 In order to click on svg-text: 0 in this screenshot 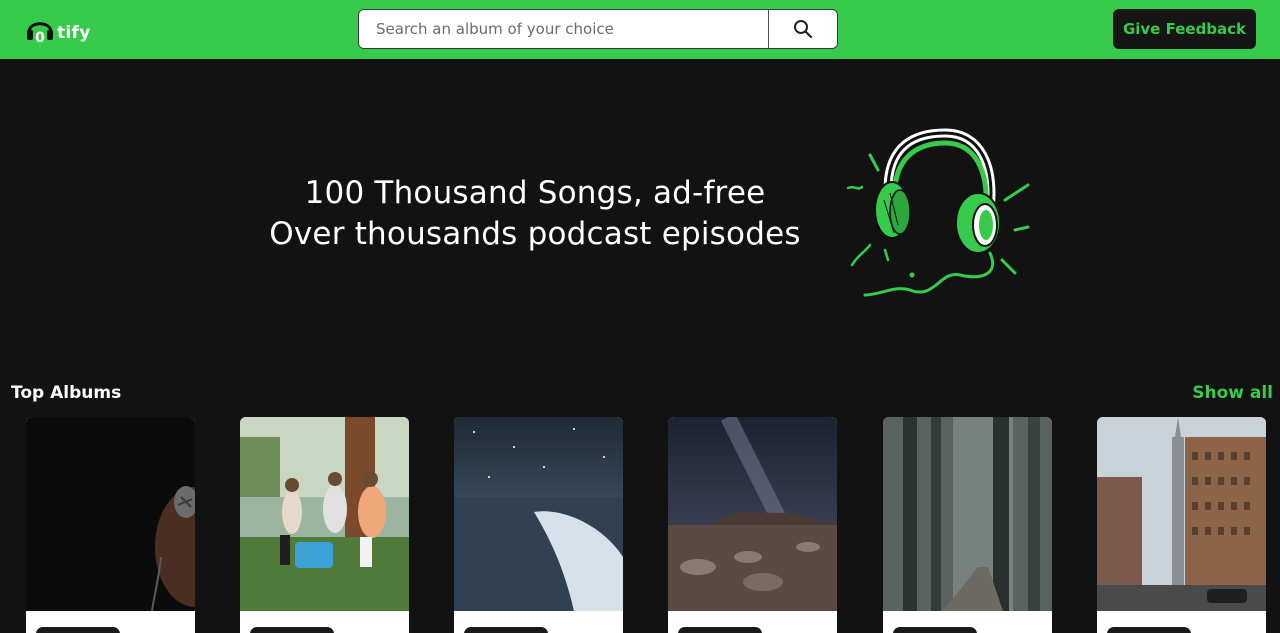, I will do `click(40, 37)`.